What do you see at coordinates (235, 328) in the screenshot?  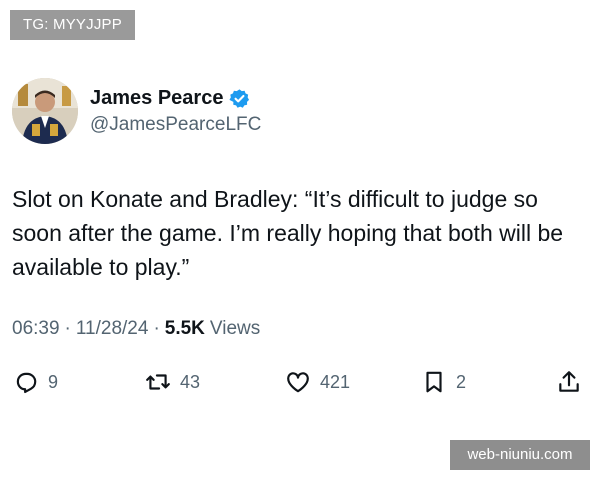 I see `views-label: Views` at bounding box center [235, 328].